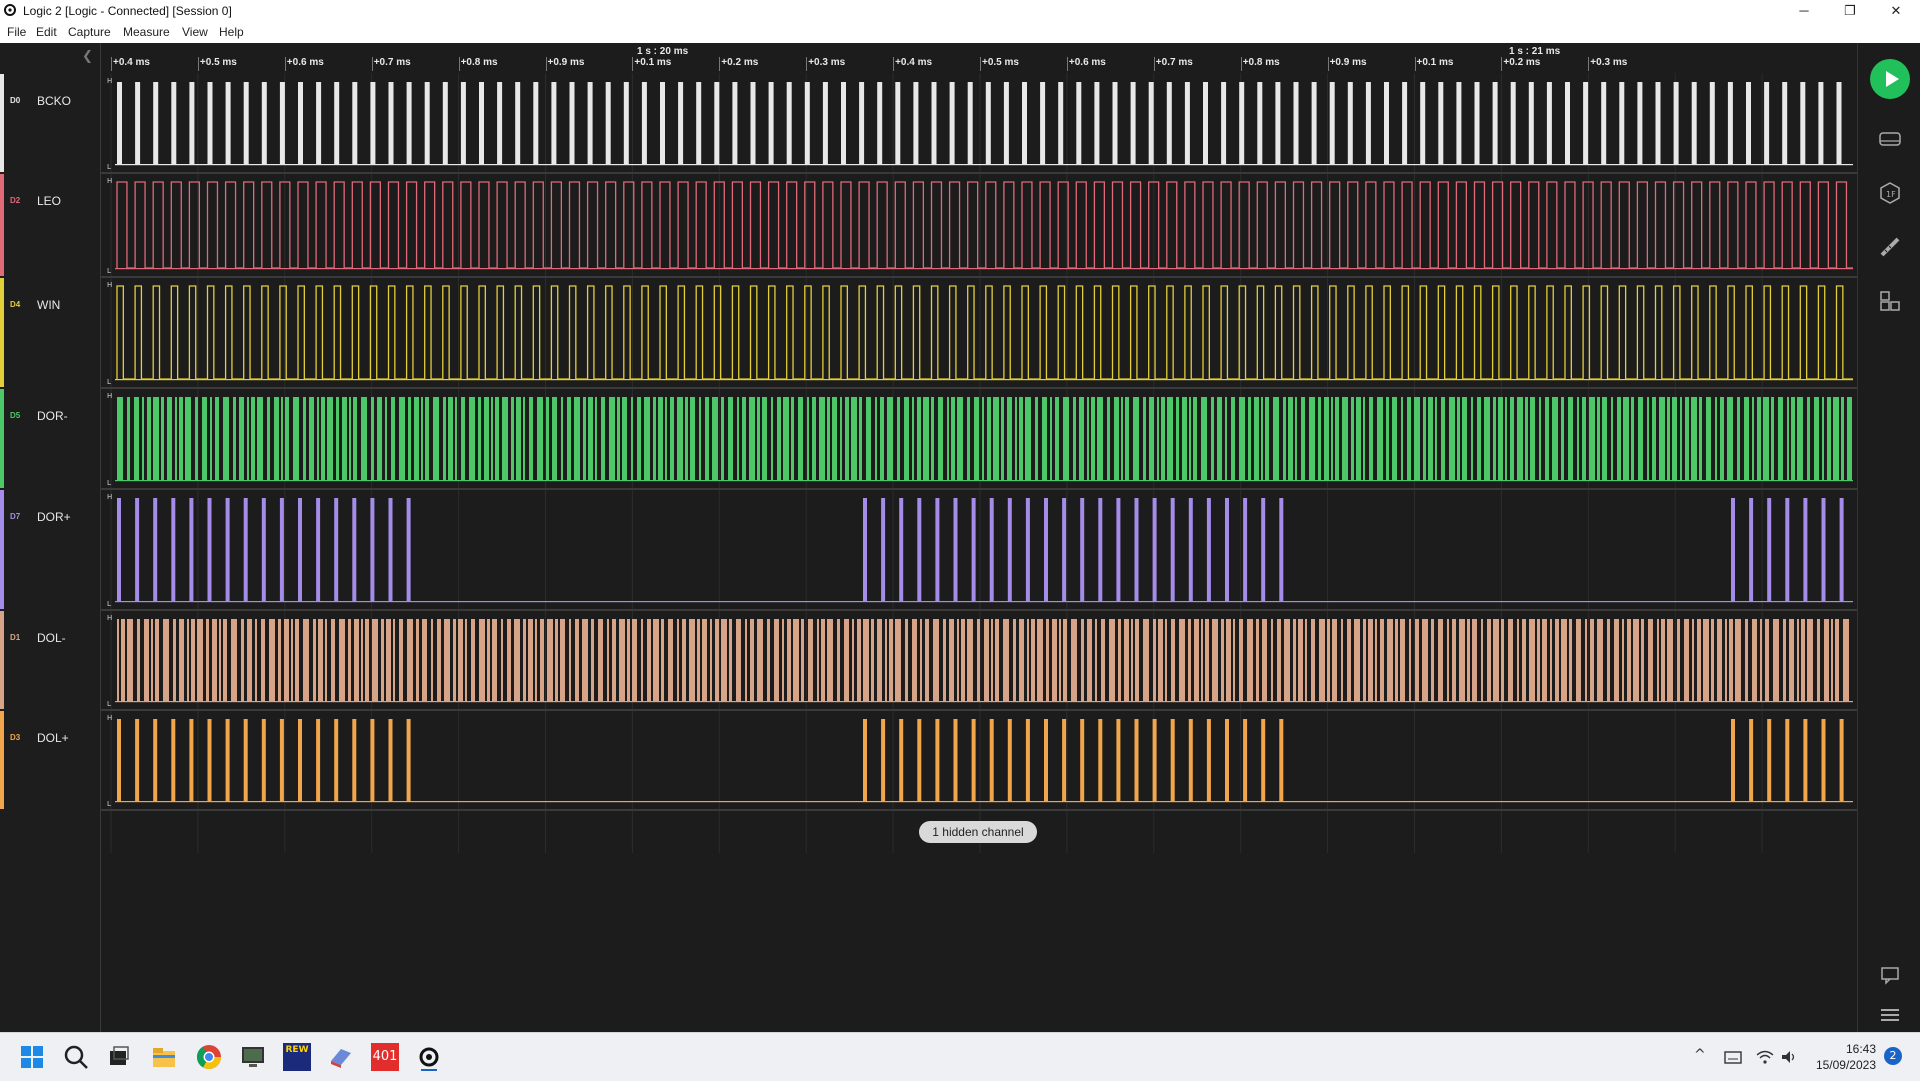  I want to click on channel-row-bcko: D0 BCKO, so click(50, 123).